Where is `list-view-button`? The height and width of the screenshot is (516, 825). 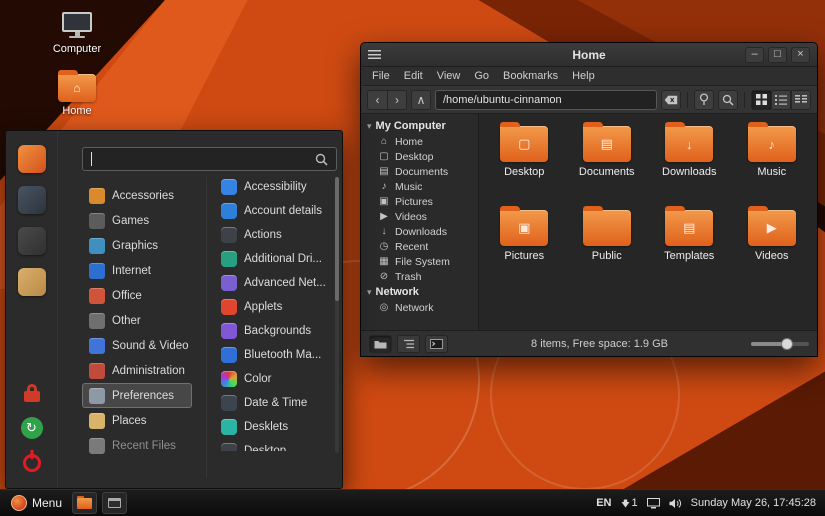 list-view-button is located at coordinates (781, 99).